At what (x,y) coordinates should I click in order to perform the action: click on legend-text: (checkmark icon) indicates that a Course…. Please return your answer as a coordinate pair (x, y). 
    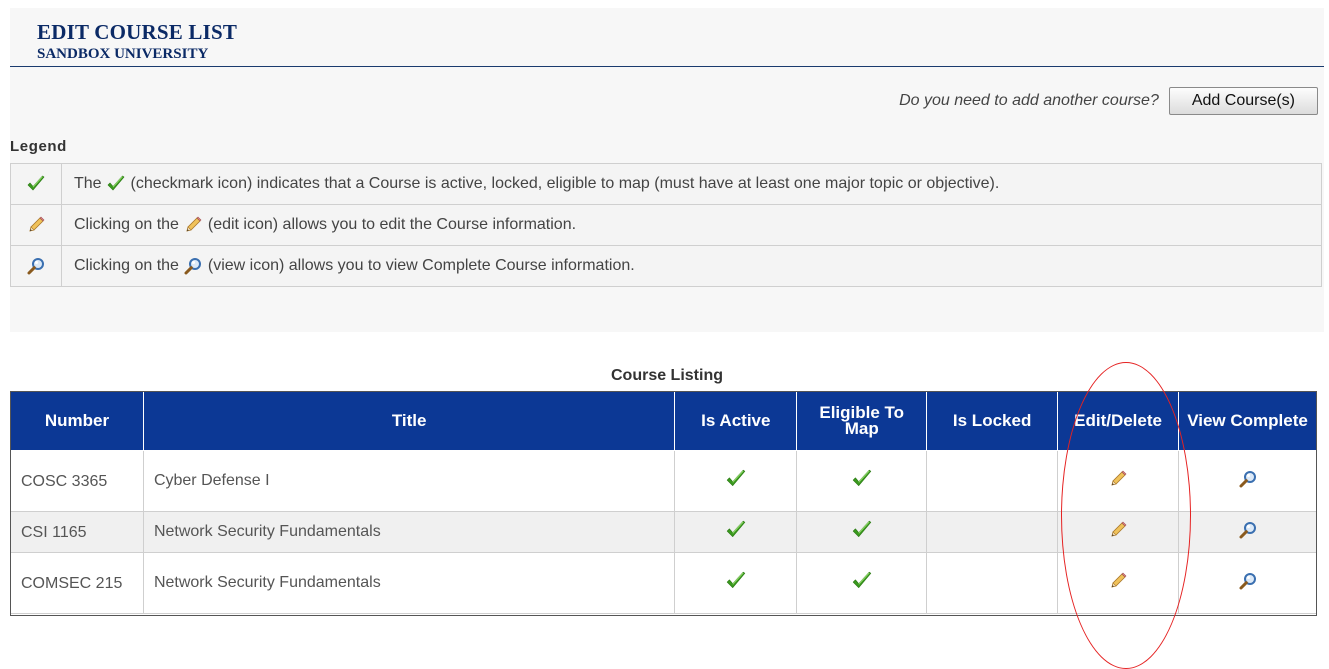
    Looking at the image, I should click on (565, 184).